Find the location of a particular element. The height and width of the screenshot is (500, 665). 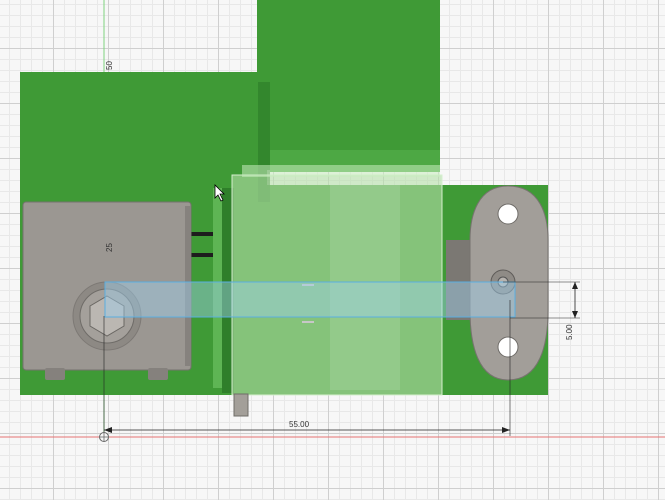

dim-arrow-down is located at coordinates (575, 314).